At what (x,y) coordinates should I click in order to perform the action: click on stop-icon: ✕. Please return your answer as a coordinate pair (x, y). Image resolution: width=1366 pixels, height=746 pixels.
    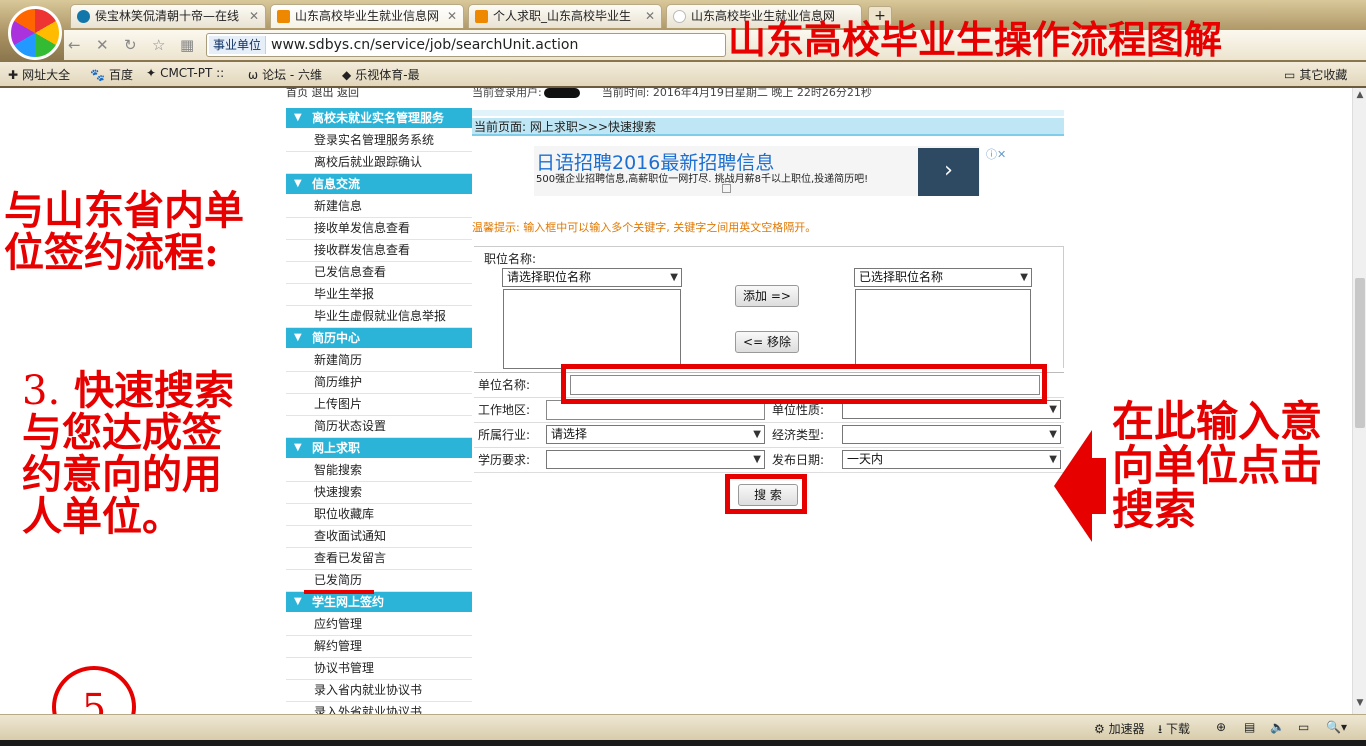
    Looking at the image, I should click on (102, 45).